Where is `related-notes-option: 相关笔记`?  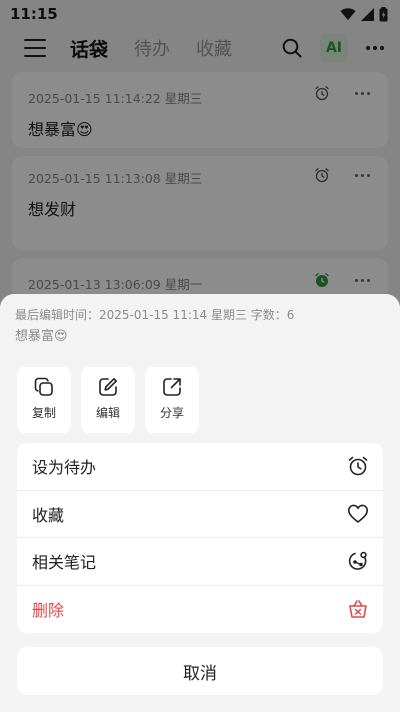
related-notes-option: 相关笔记 is located at coordinates (200, 562).